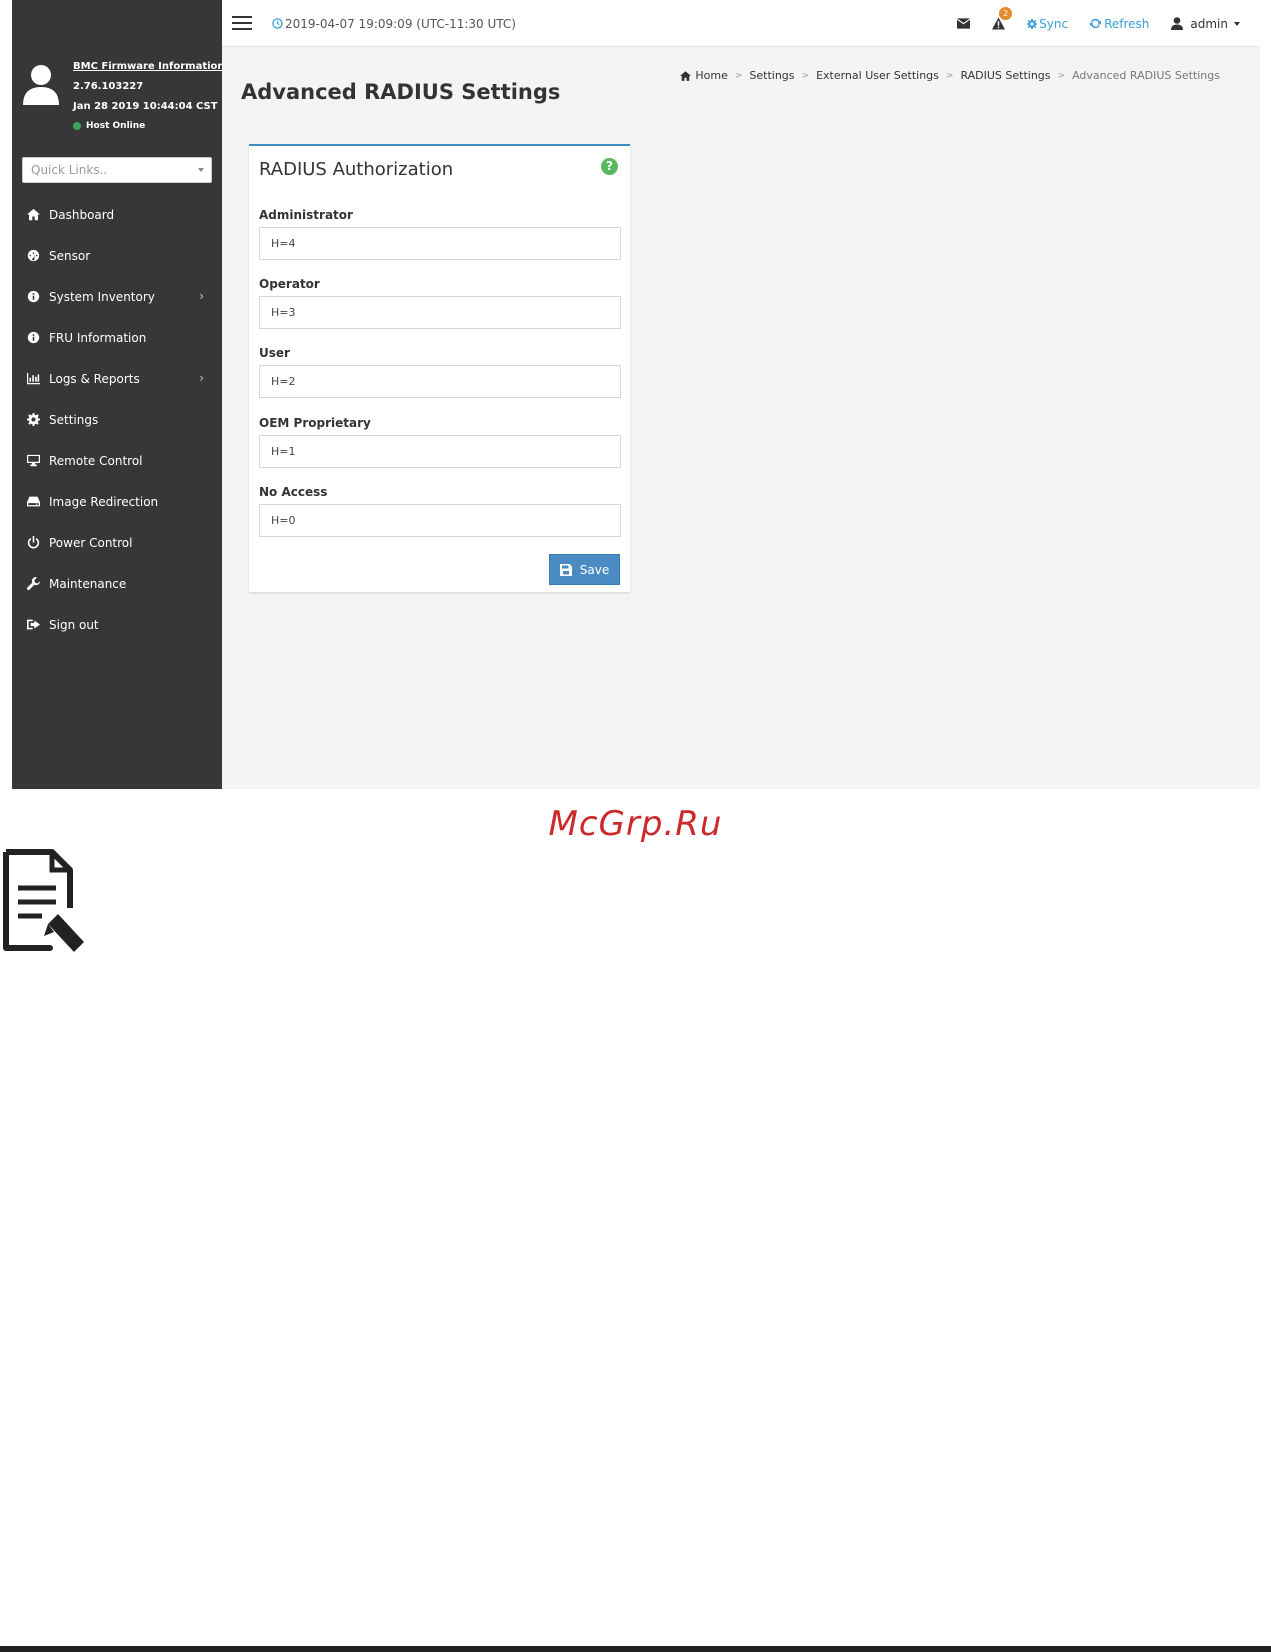  Describe the element at coordinates (94, 378) in the screenshot. I see `sidebar-item-label: Logs & Reports` at that location.